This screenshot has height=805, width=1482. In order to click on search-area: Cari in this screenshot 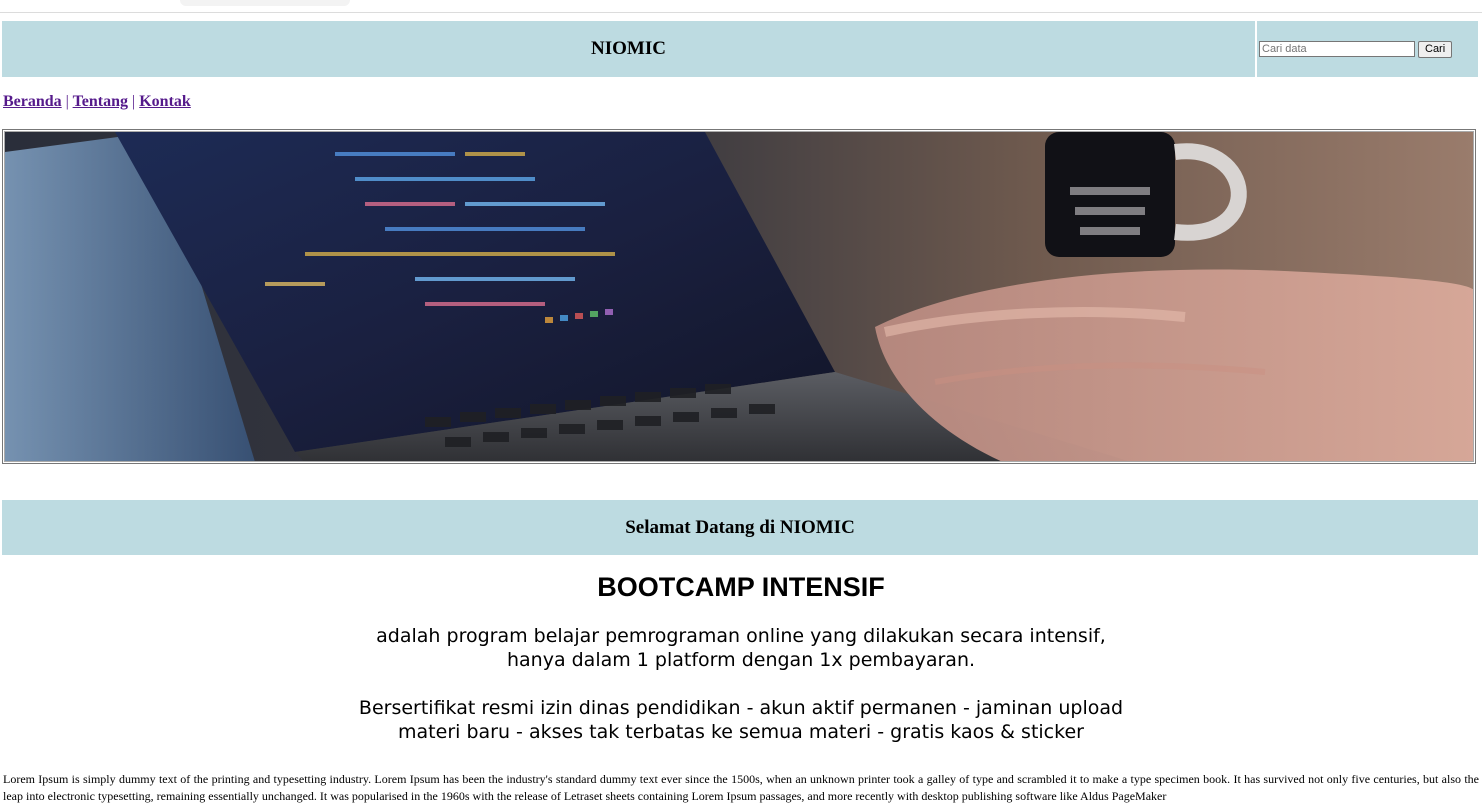, I will do `click(1367, 49)`.